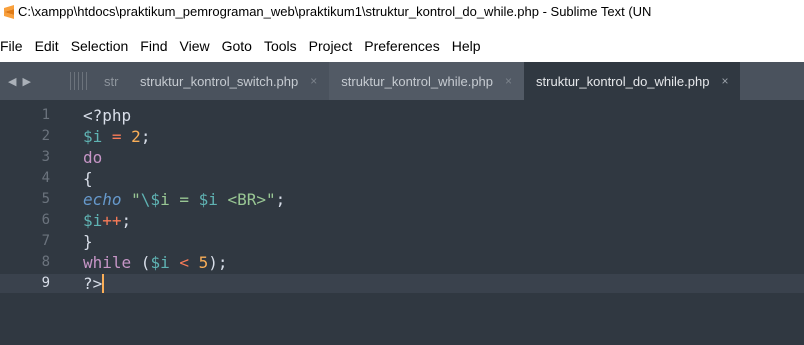 The height and width of the screenshot is (345, 804). I want to click on code-token: {, so click(88, 178).